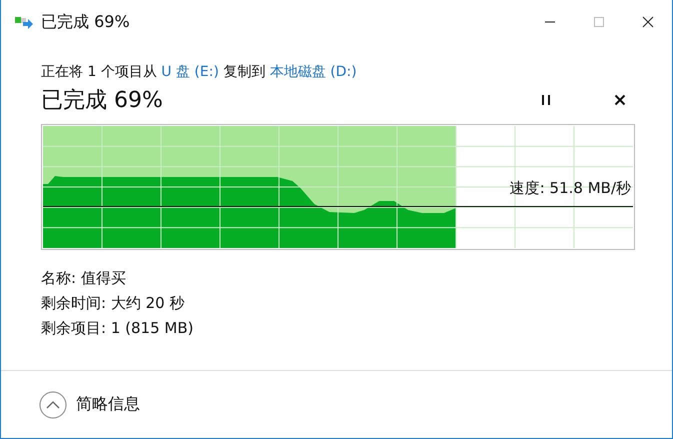 The height and width of the screenshot is (439, 673). Describe the element at coordinates (102, 101) in the screenshot. I see `progress-heading: 已完成 69%` at that location.